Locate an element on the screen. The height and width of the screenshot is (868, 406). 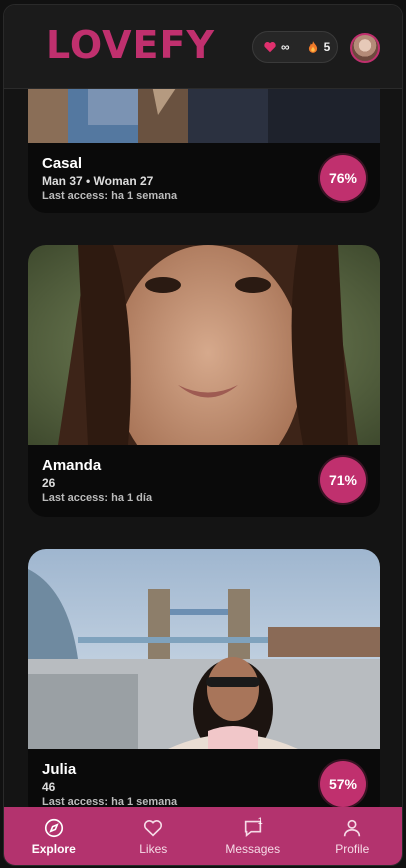
heart-icon is located at coordinates (270, 47).